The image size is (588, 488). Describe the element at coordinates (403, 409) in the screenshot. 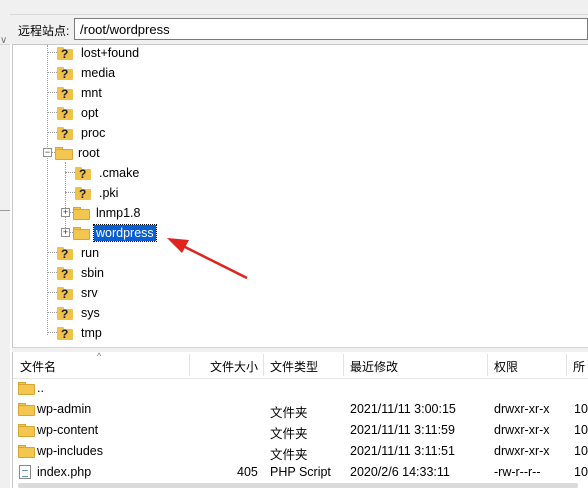

I see `file-modified: 2021/11/11 3:00:15` at that location.